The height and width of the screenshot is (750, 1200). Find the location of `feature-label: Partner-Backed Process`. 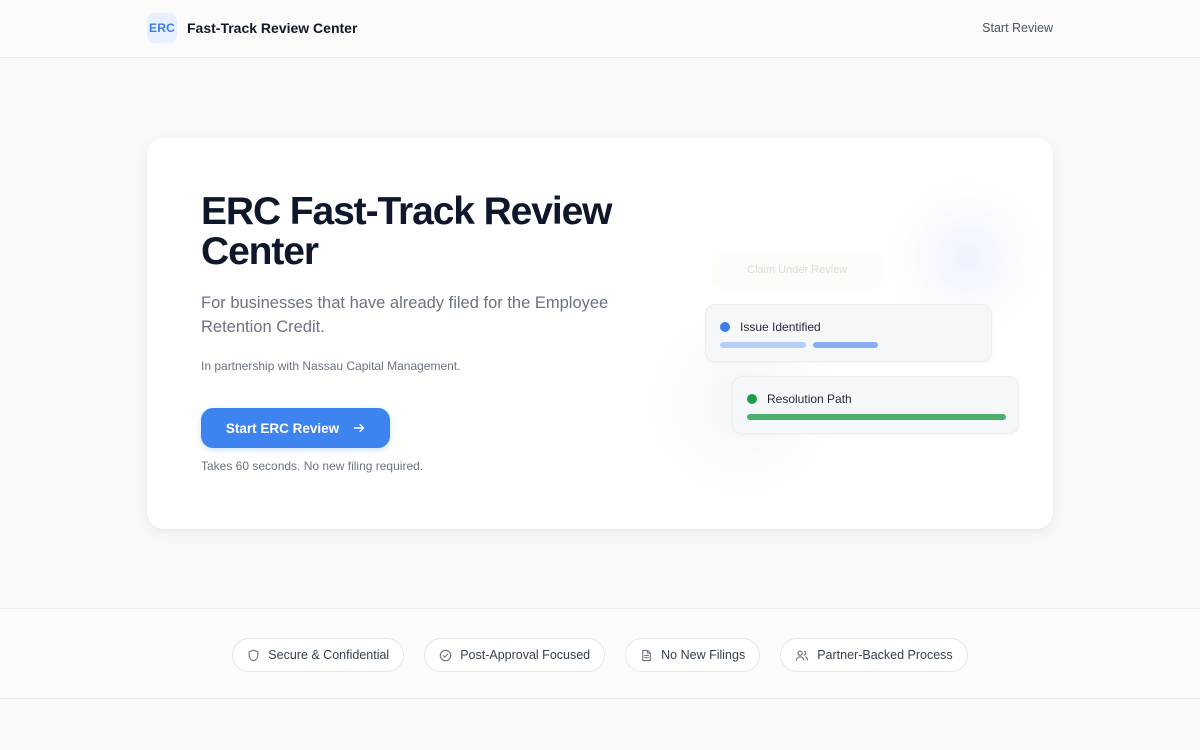

feature-label: Partner-Backed Process is located at coordinates (885, 655).